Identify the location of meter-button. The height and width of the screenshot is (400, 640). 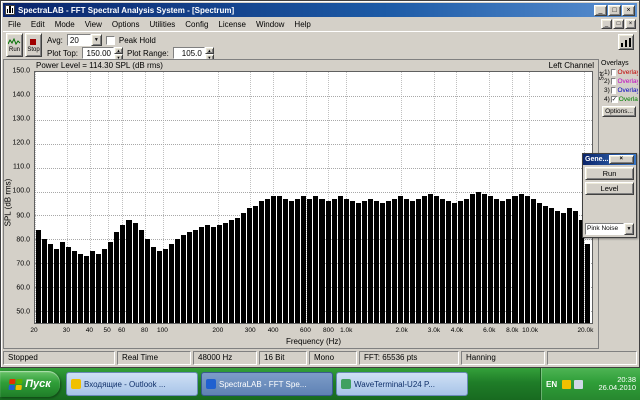
(626, 42).